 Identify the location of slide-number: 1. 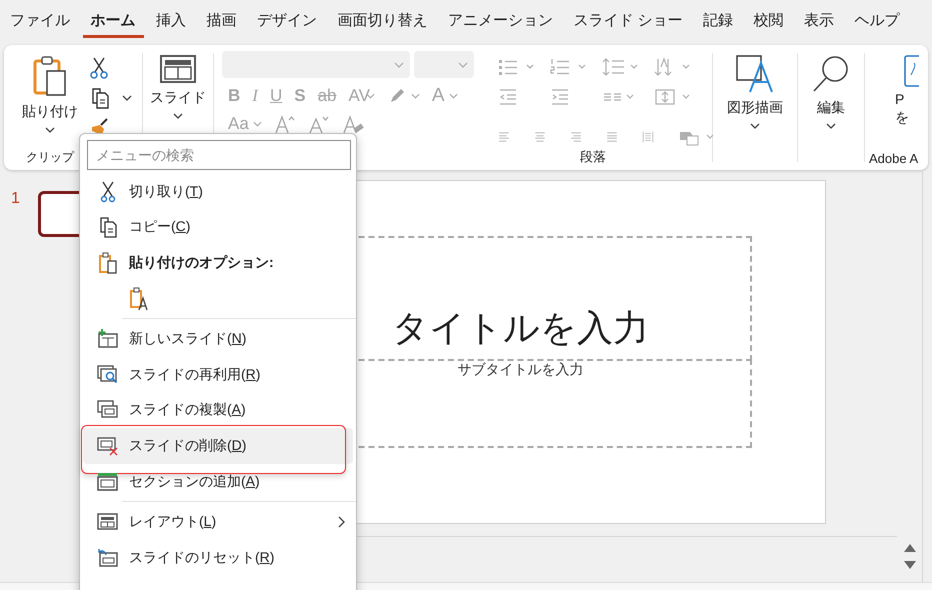
(15, 199).